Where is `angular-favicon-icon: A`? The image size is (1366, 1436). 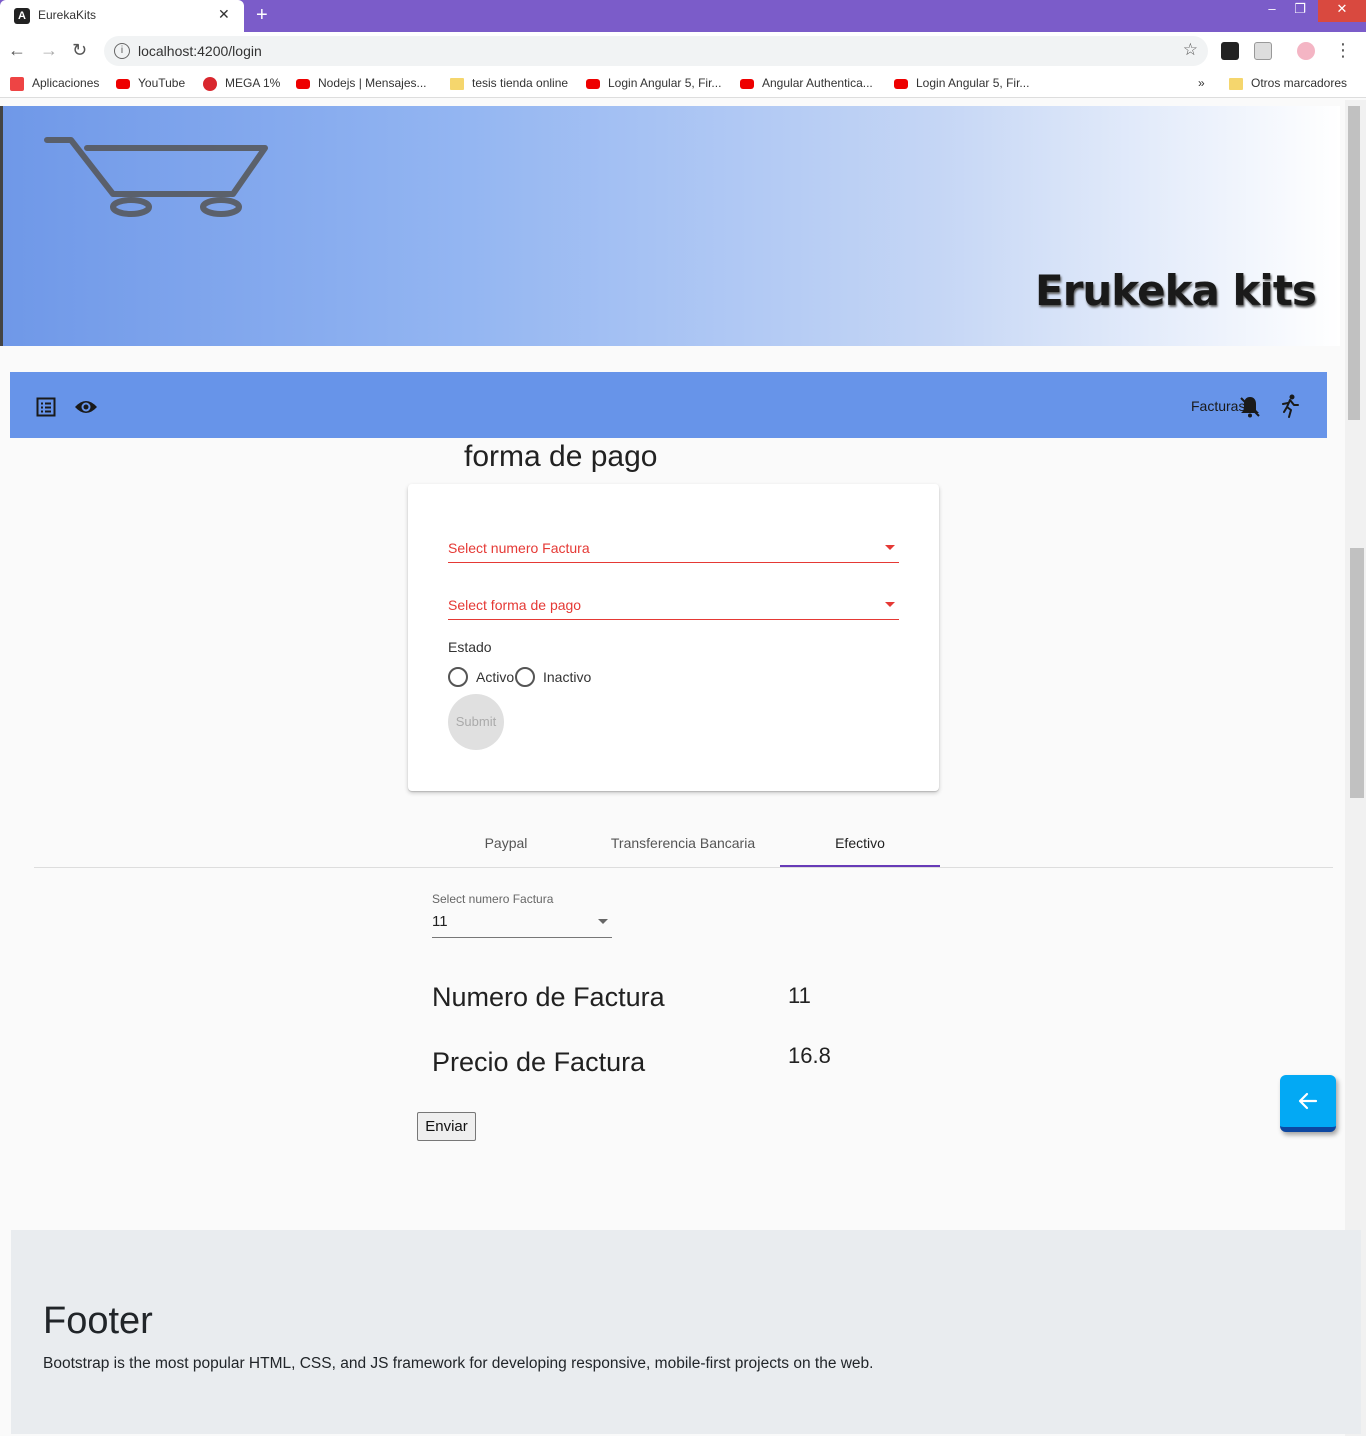 angular-favicon-icon: A is located at coordinates (22, 16).